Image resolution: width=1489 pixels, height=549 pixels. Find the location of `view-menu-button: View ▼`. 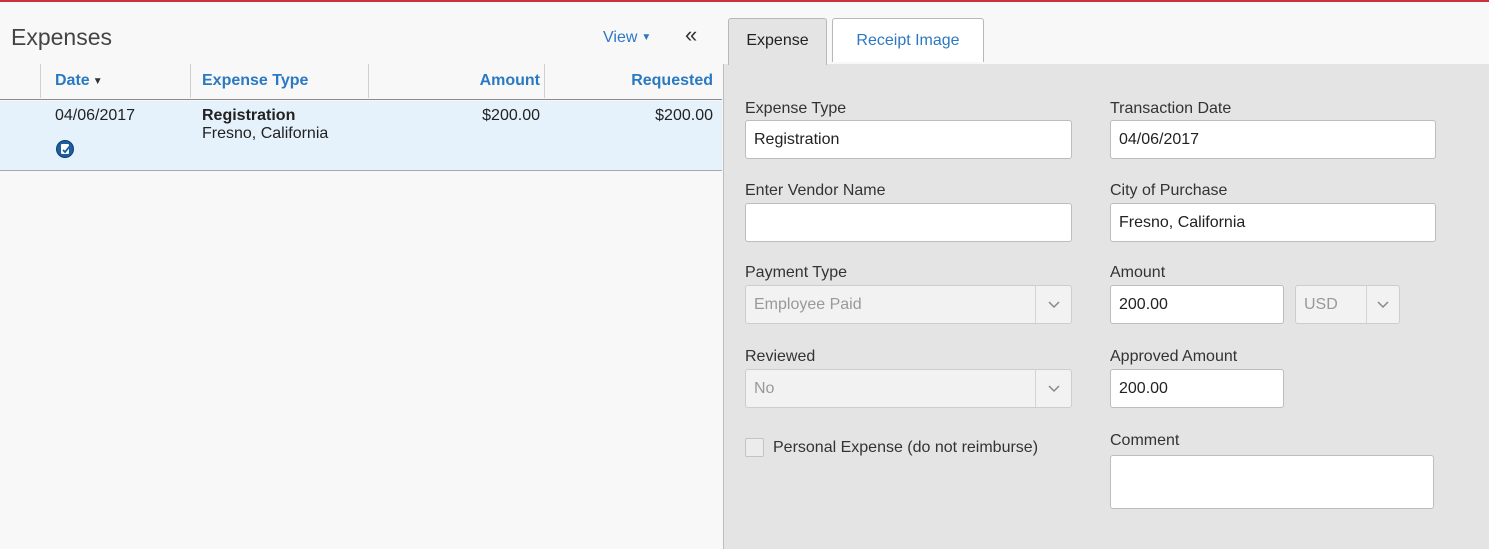

view-menu-button: View ▼ is located at coordinates (627, 38).